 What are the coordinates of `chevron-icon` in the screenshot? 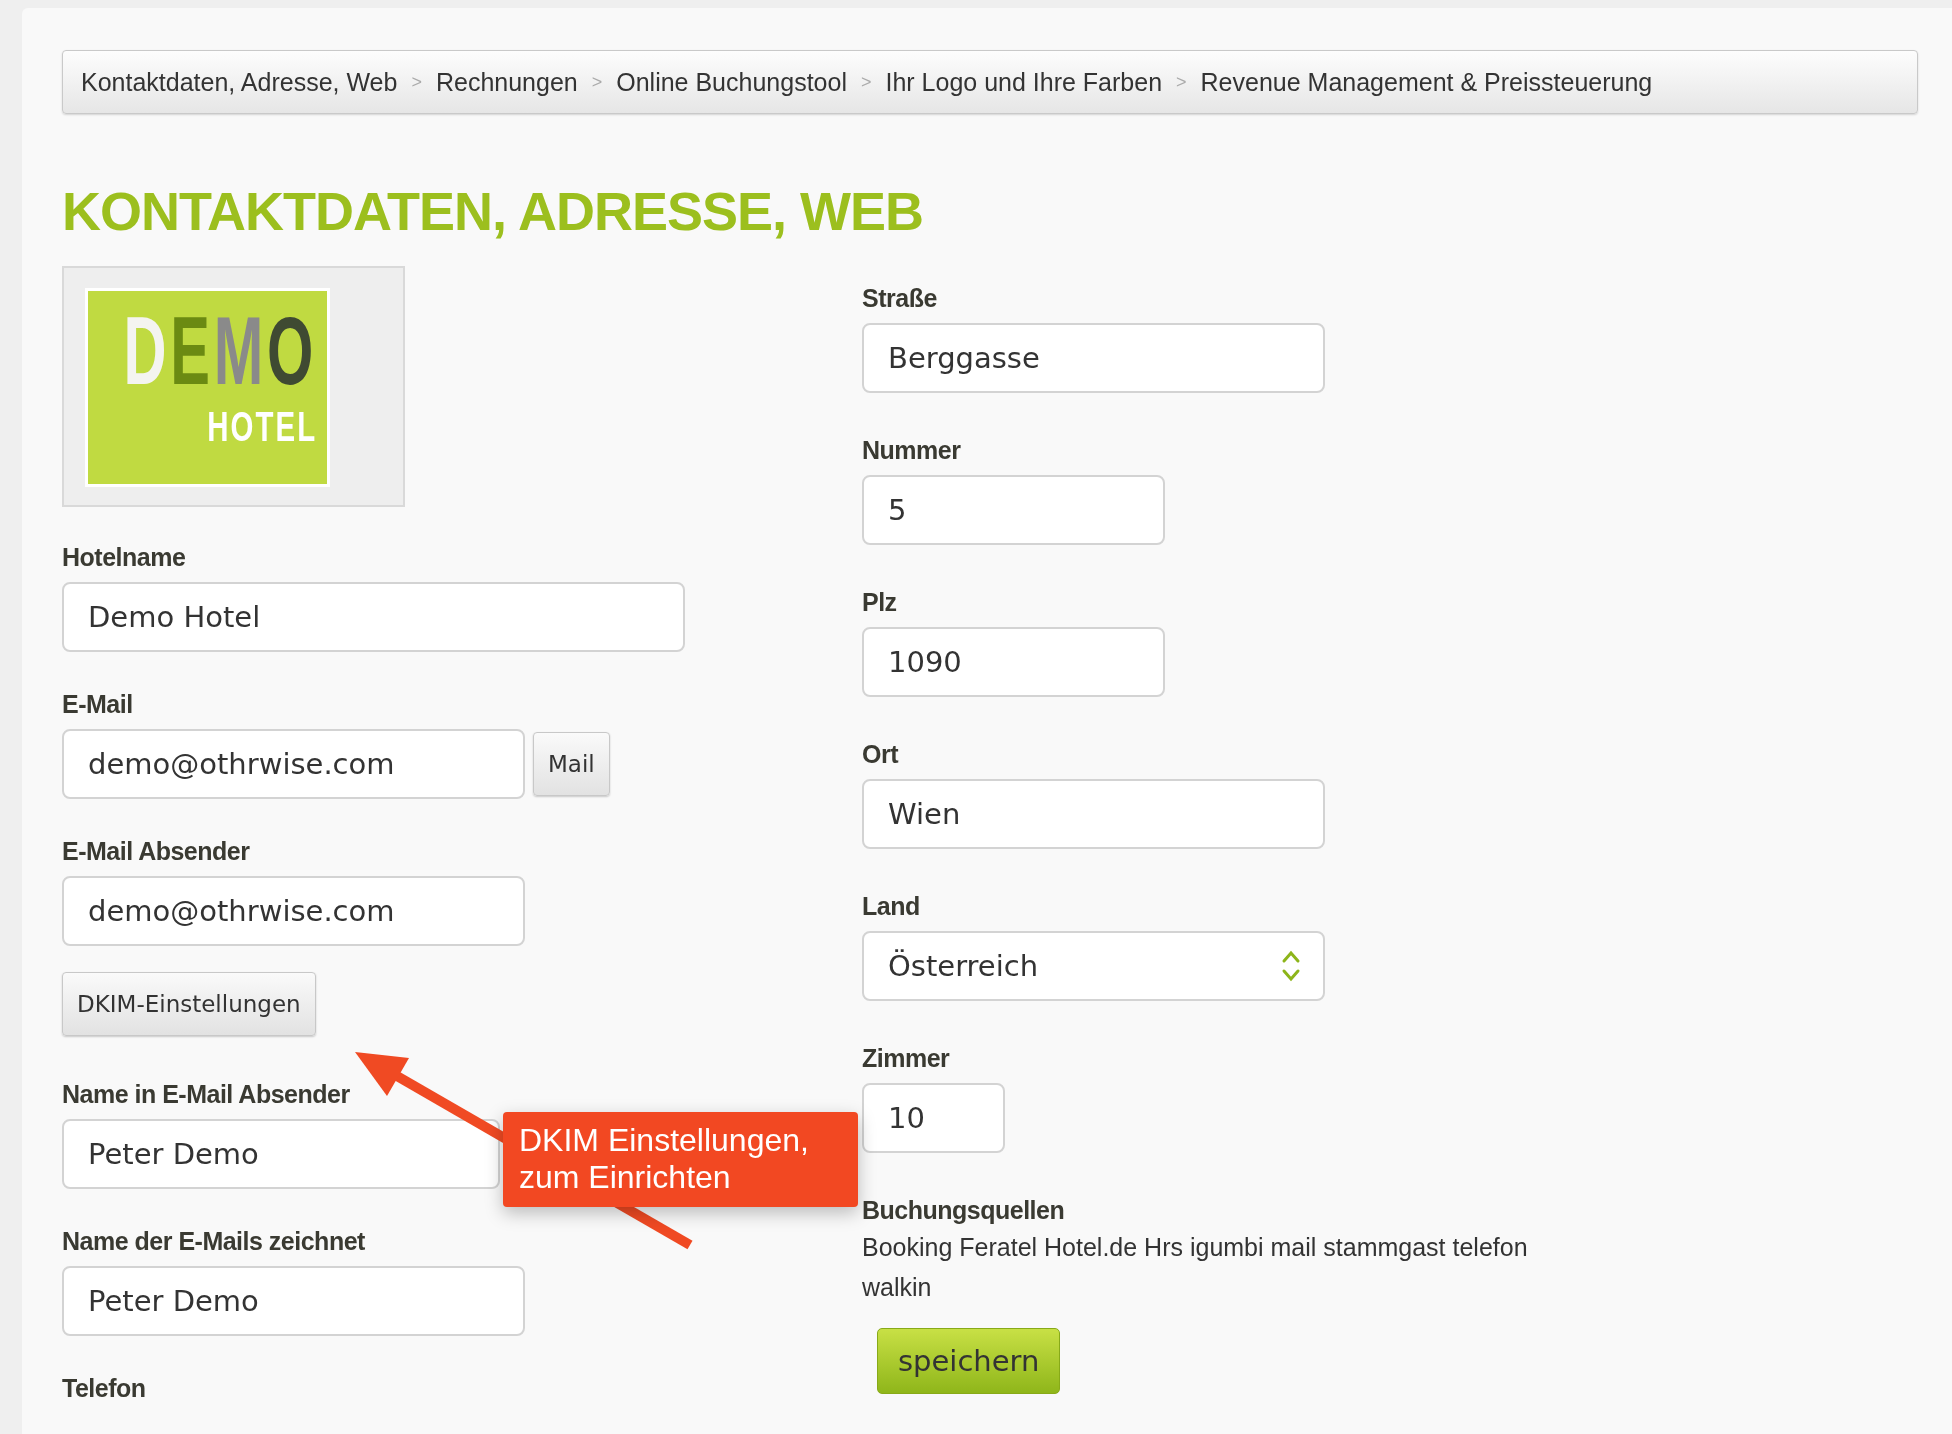 It's located at (1291, 966).